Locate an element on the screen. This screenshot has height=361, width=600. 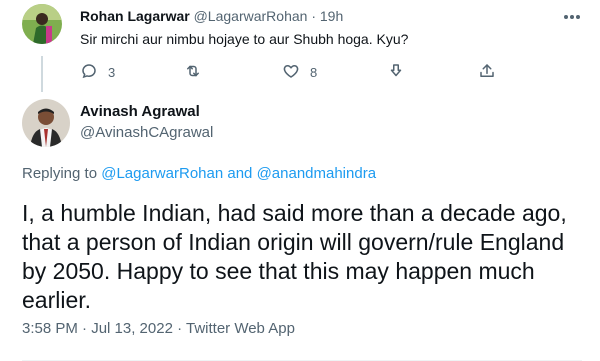
replying-to-label: Replying to is located at coordinates (60, 173).